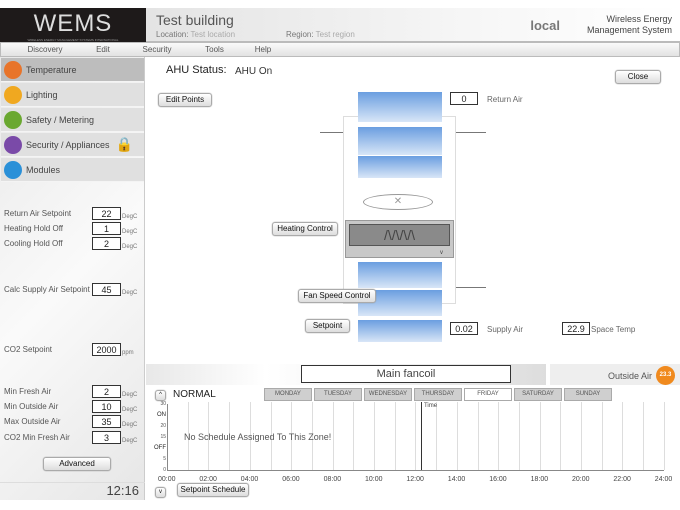  I want to click on y-tick-label: 20, so click(163, 426).